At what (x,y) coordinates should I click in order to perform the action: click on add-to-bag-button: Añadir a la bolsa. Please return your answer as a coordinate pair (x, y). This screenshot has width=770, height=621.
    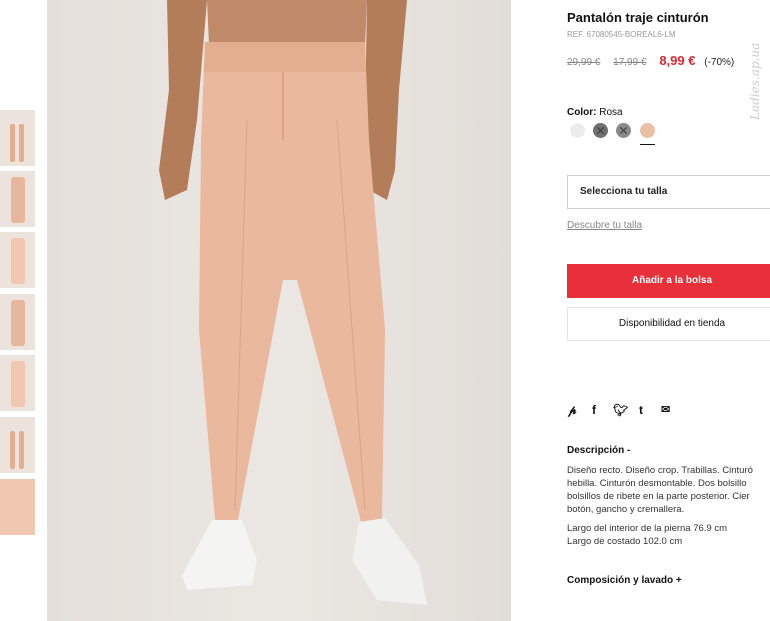
    Looking at the image, I should click on (668, 281).